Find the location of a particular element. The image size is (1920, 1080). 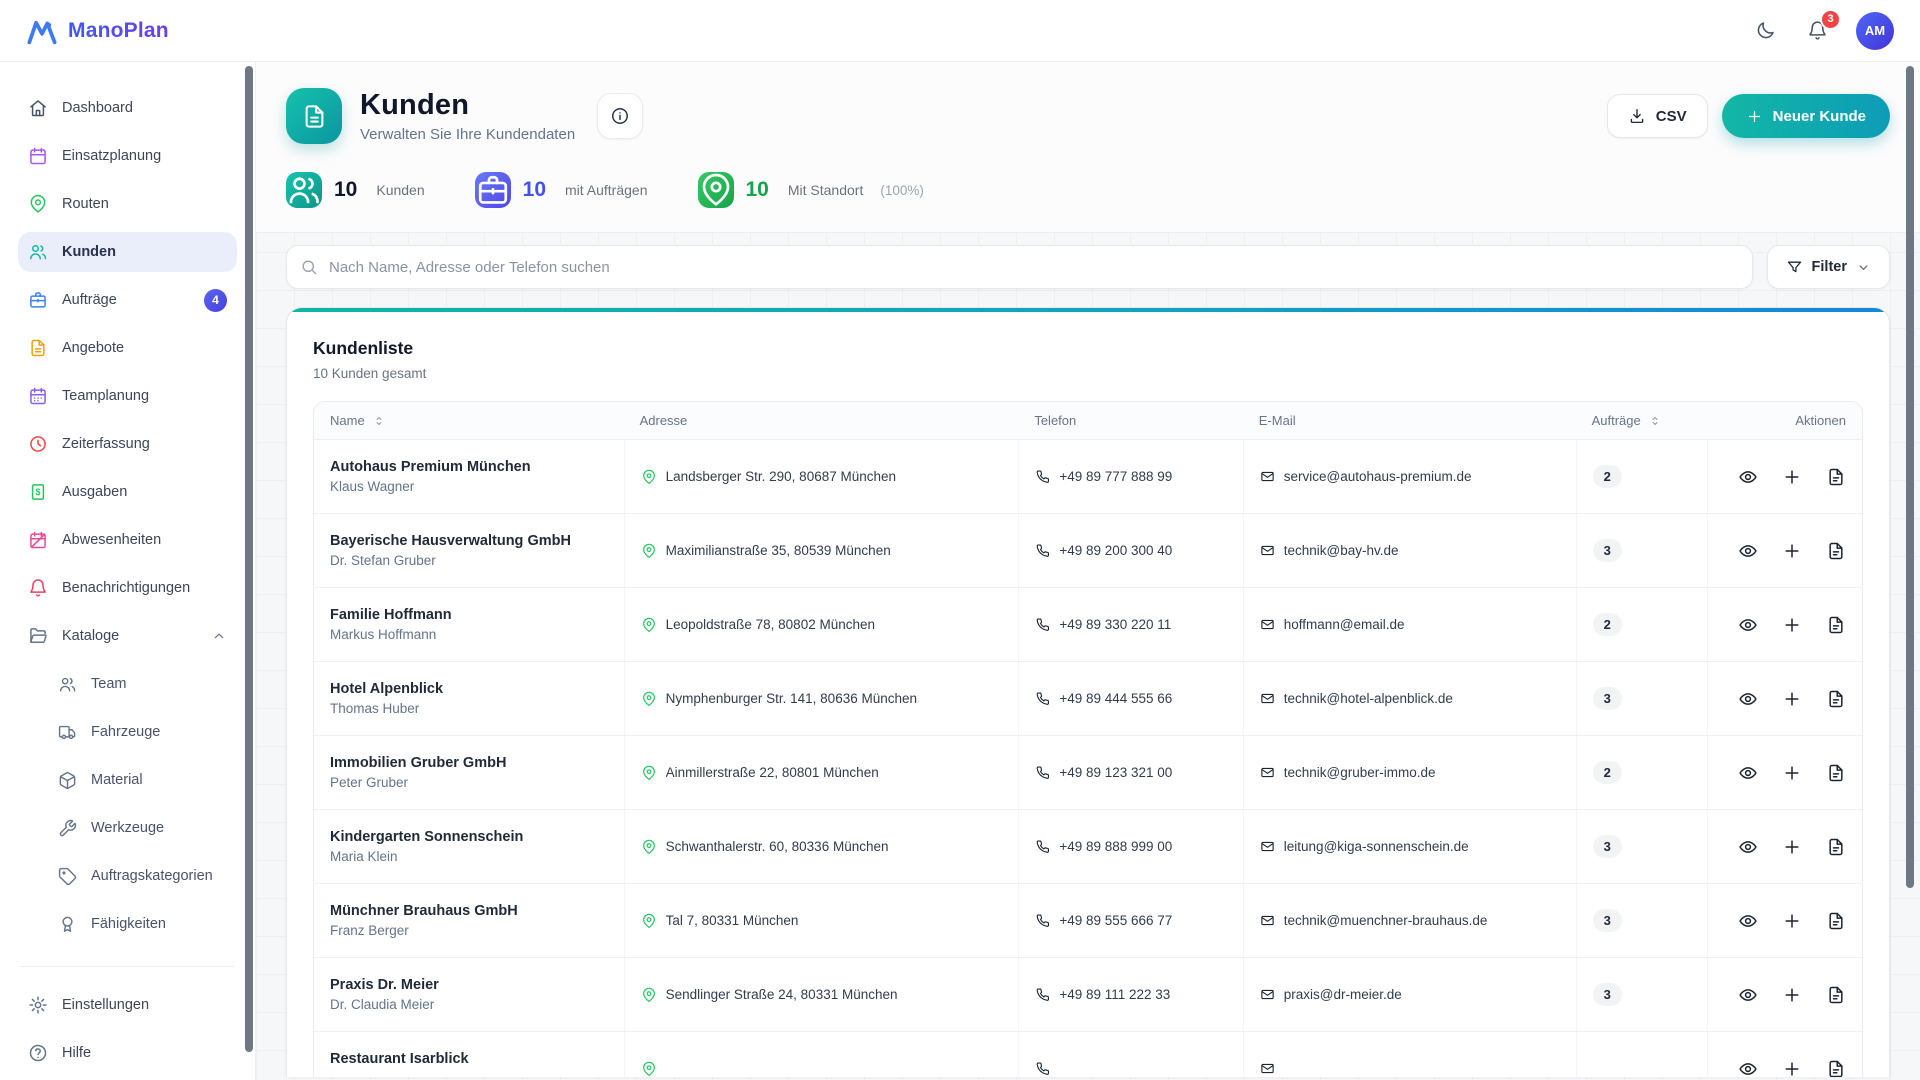

sidebar-item-teamplanung: Teamplanung is located at coordinates (127, 396).